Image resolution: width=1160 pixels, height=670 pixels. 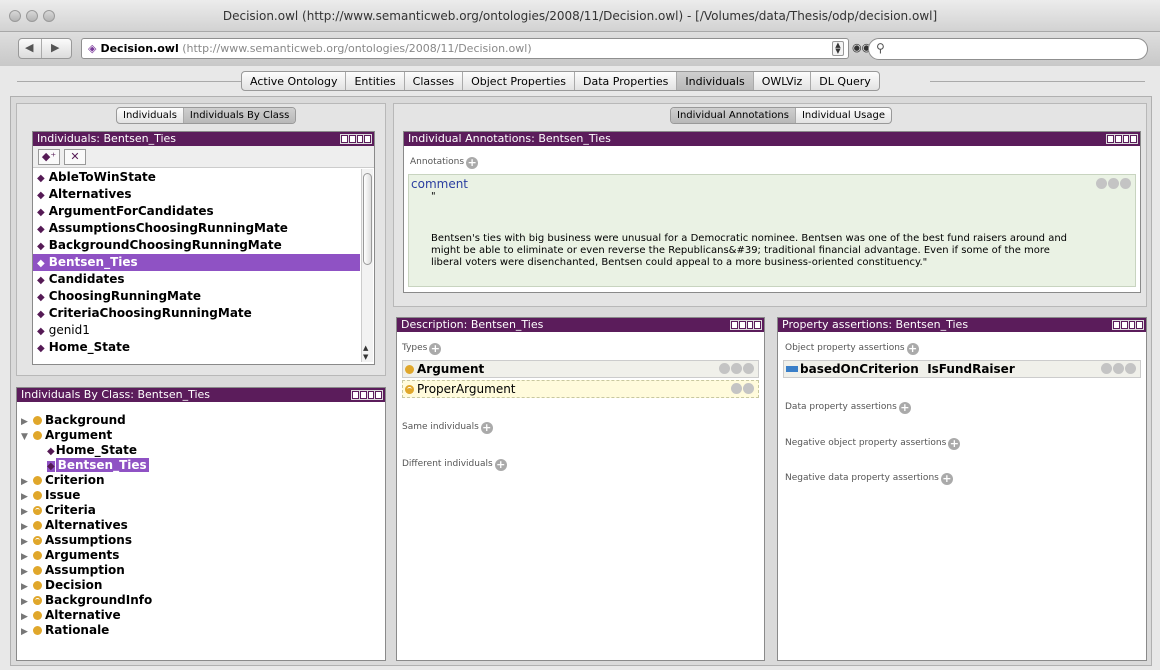 What do you see at coordinates (201, 510) in the screenshot?
I see `tree-class-node: ▶ Criteria` at bounding box center [201, 510].